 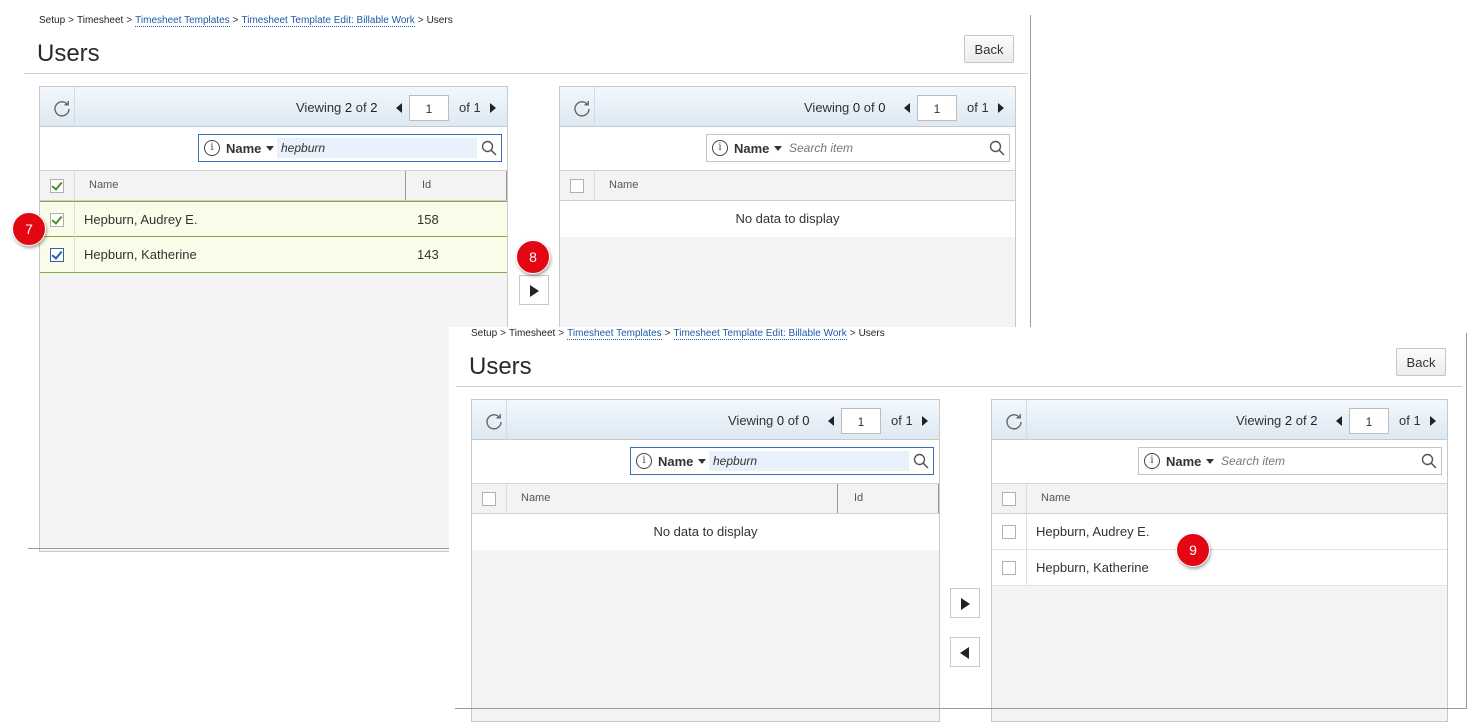 I want to click on table-row: Hepburn, Audrey E., so click(x=1219, y=532).